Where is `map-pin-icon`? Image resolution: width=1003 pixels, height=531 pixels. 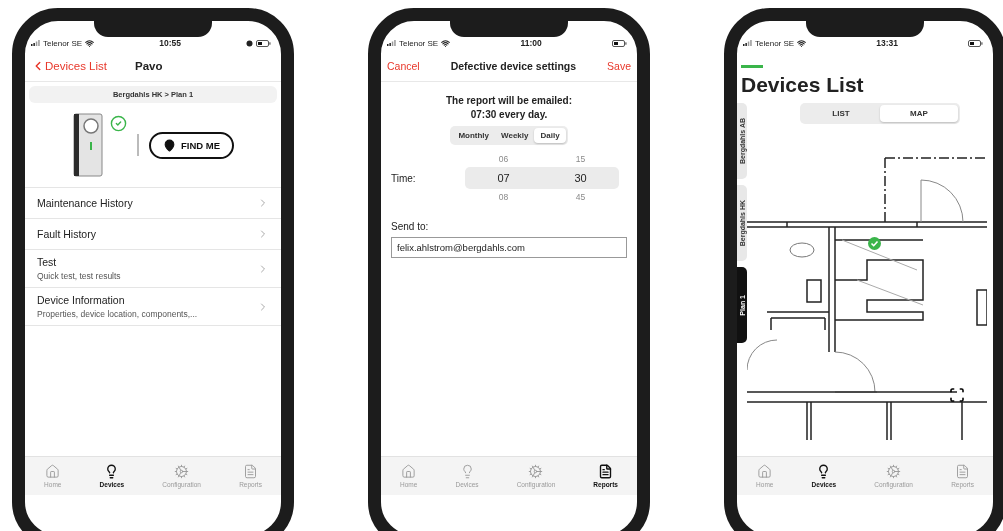 map-pin-icon is located at coordinates (169, 145).